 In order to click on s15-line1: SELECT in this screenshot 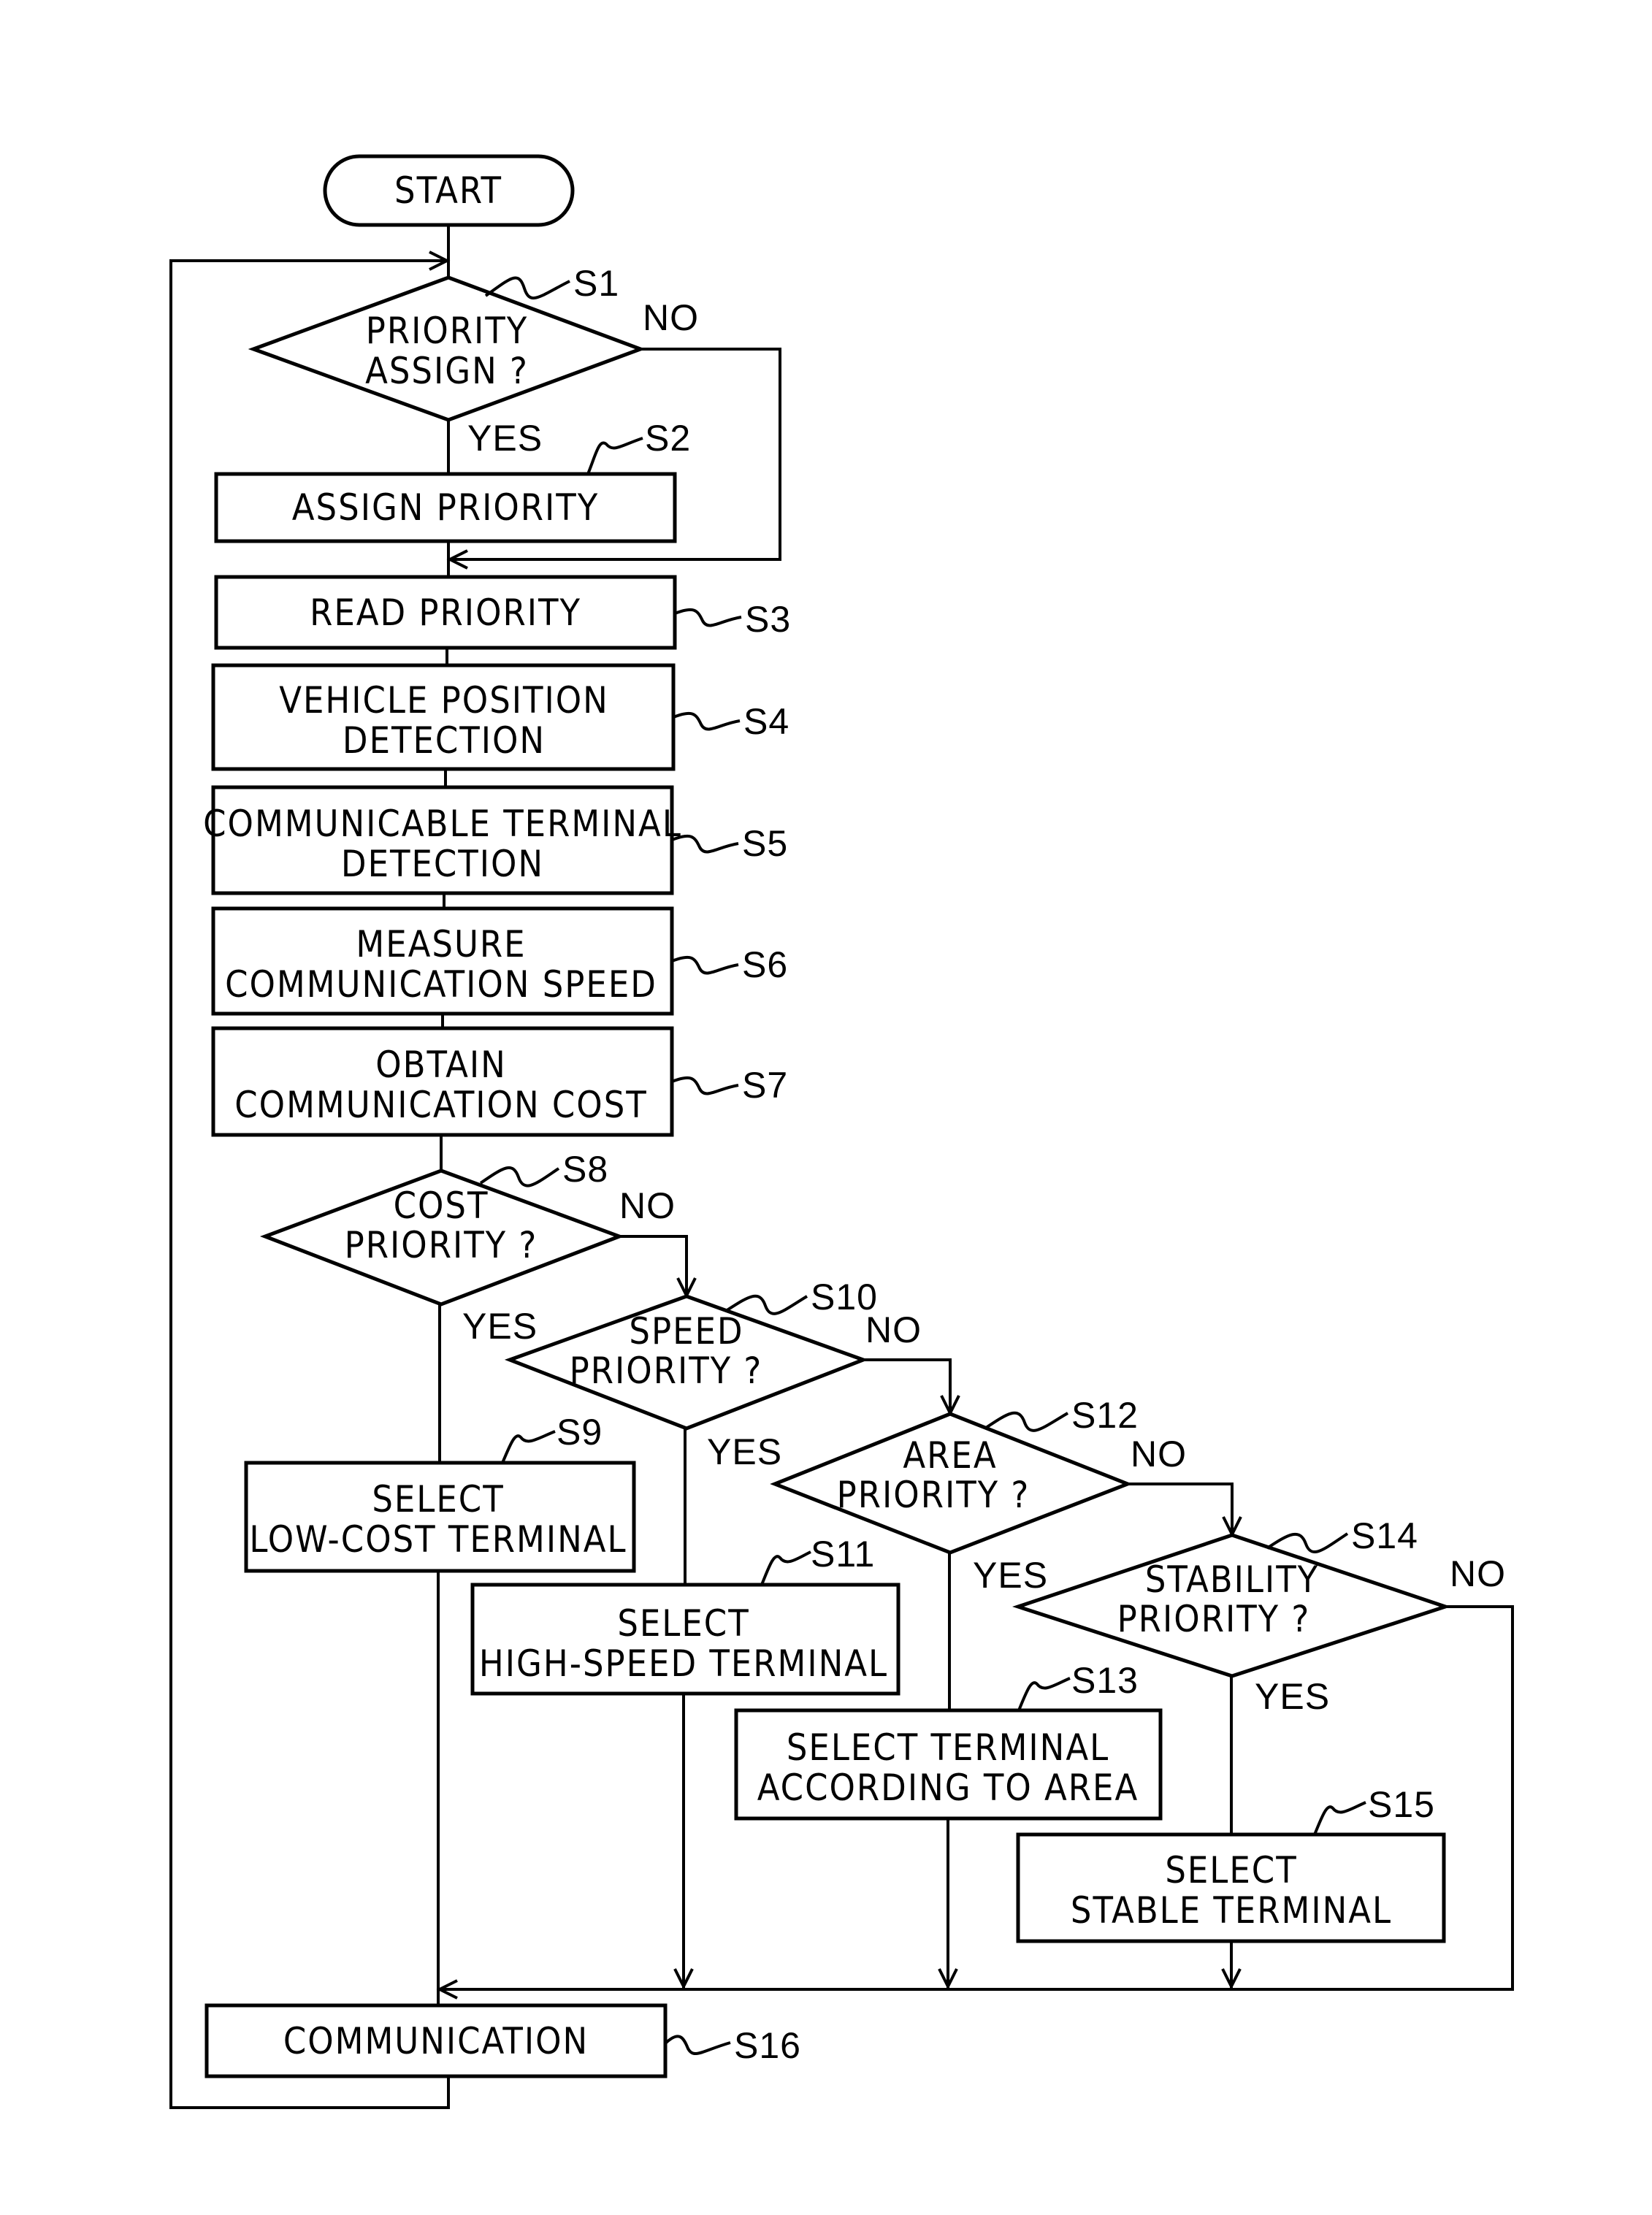, I will do `click(1231, 1870)`.